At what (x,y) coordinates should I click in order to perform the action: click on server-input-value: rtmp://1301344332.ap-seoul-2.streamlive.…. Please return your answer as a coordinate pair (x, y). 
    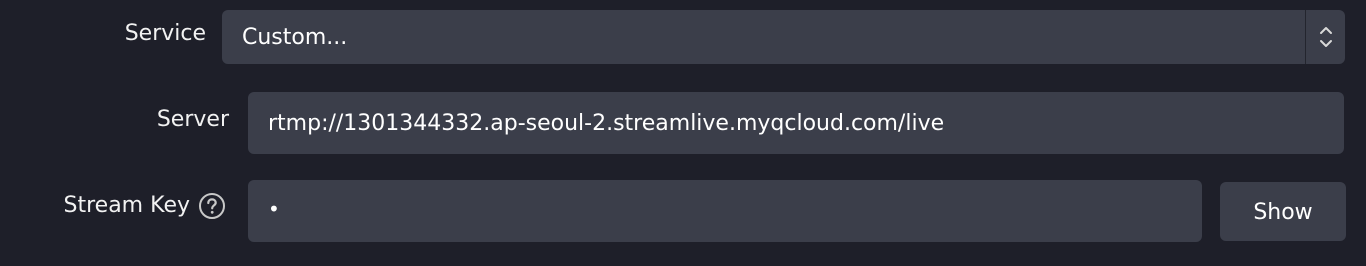
    Looking at the image, I should click on (606, 123).